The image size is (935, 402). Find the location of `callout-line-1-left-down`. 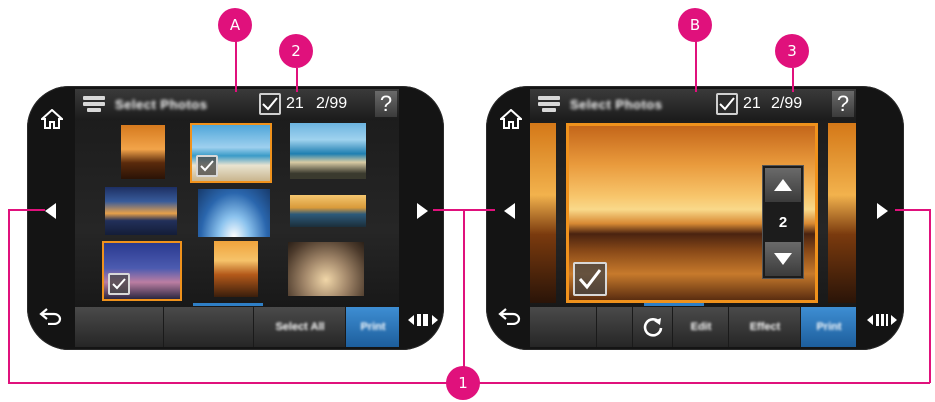

callout-line-1-left-down is located at coordinates (9, 296).